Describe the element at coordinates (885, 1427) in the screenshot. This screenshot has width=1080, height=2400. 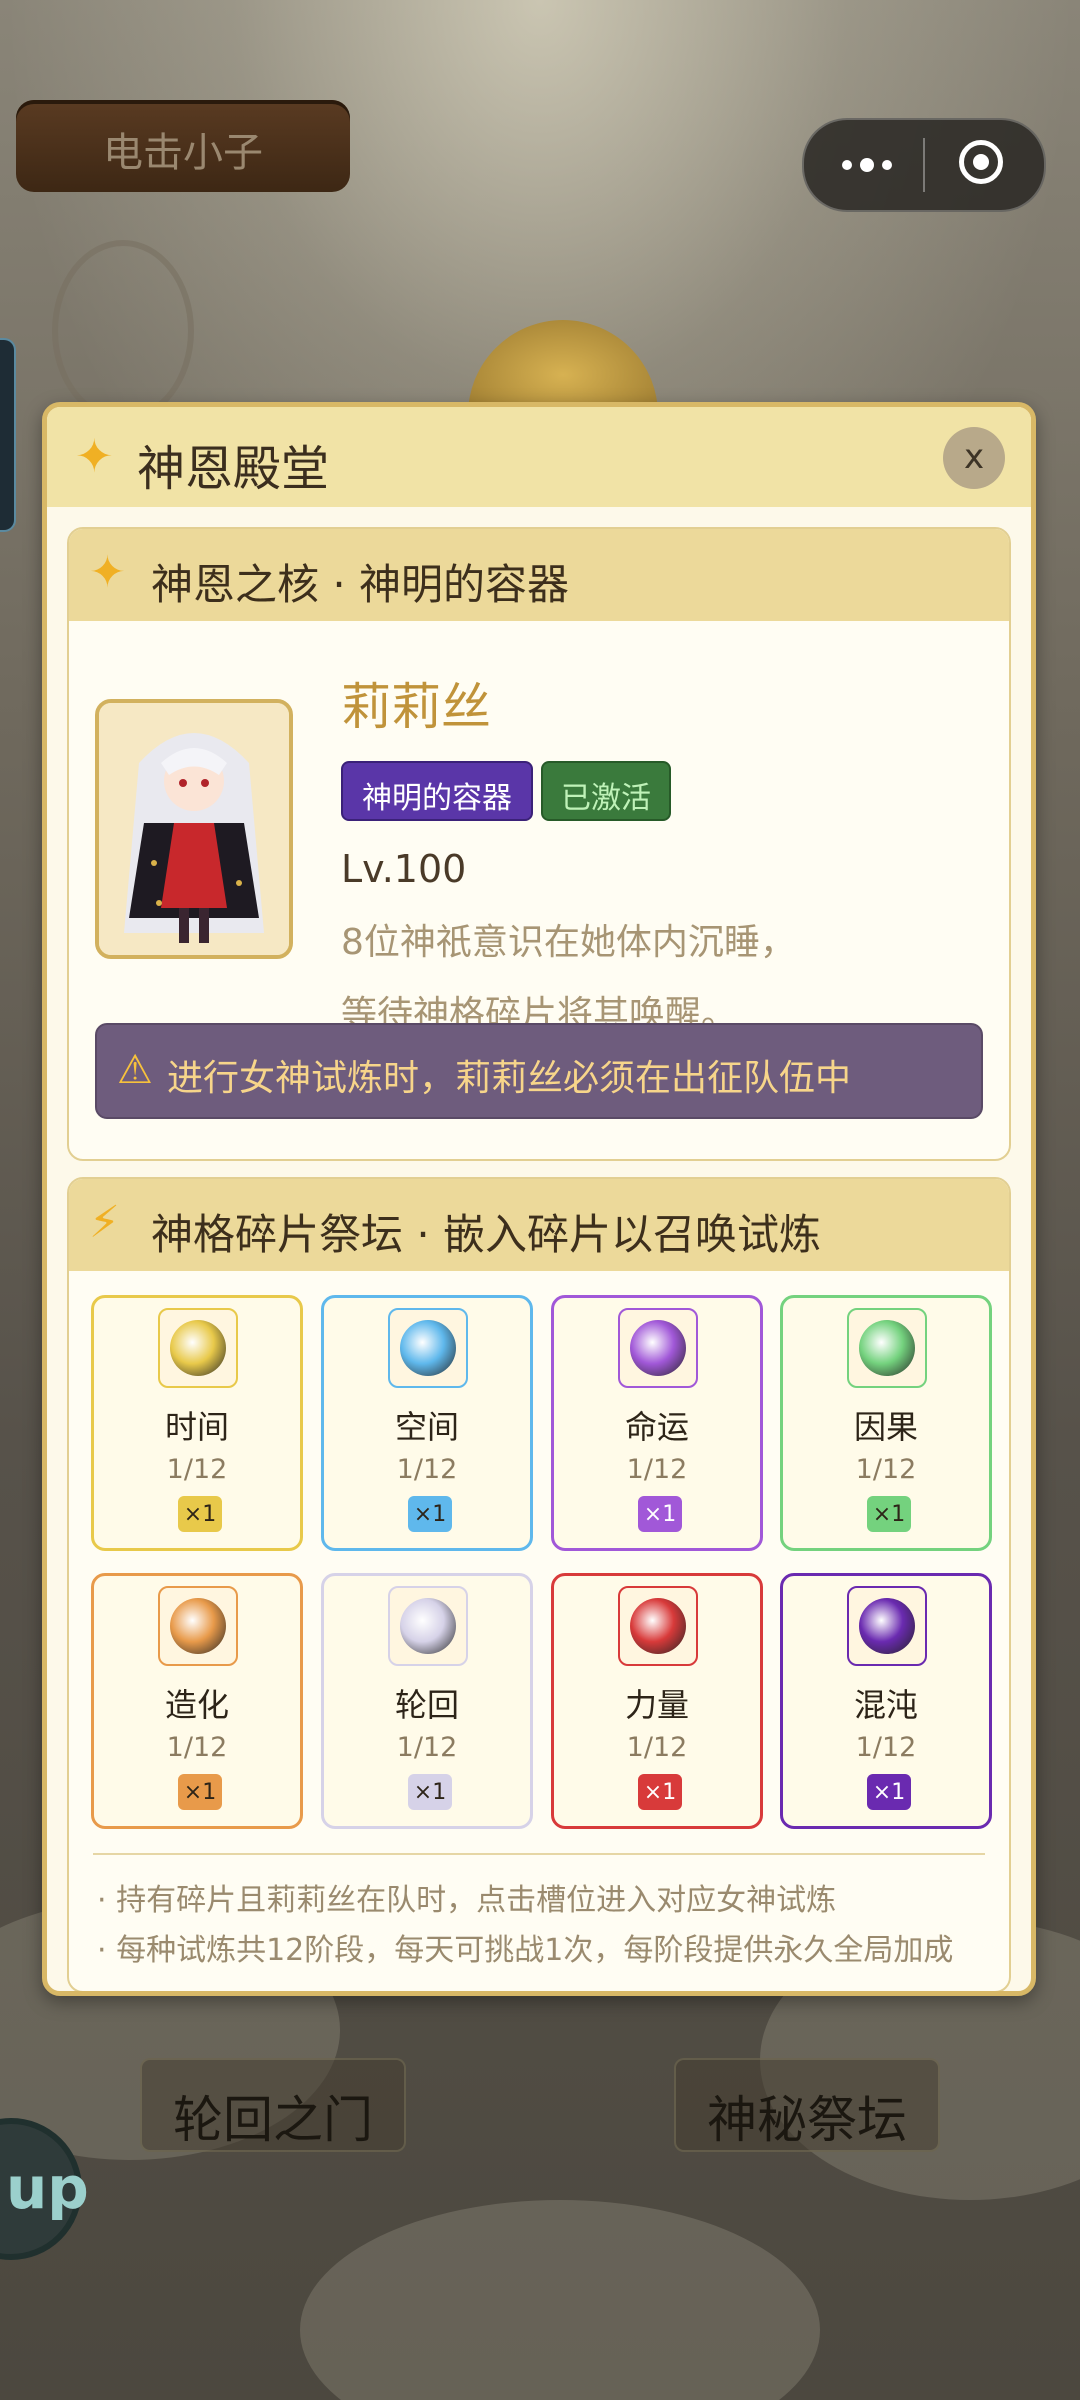
I see `shard-name: 因果` at that location.